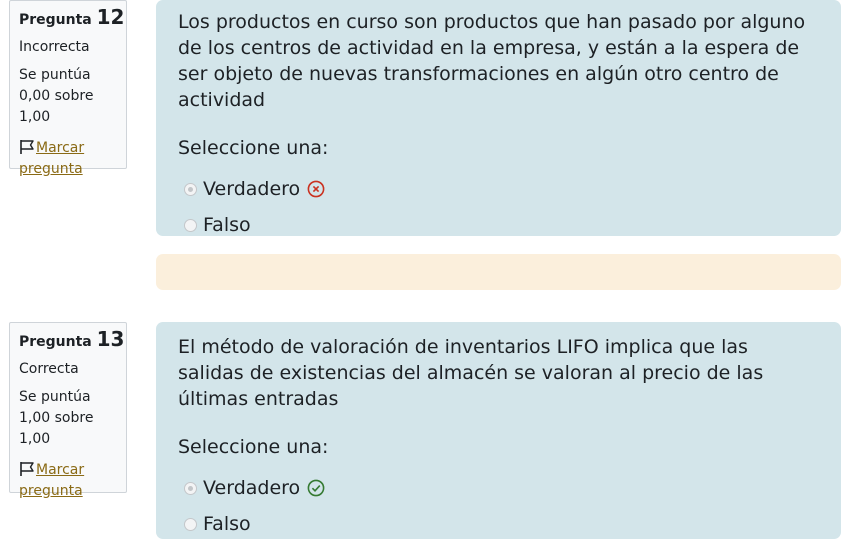 This screenshot has height=545, width=848. I want to click on question-number: Pregunta 13, so click(72, 340).